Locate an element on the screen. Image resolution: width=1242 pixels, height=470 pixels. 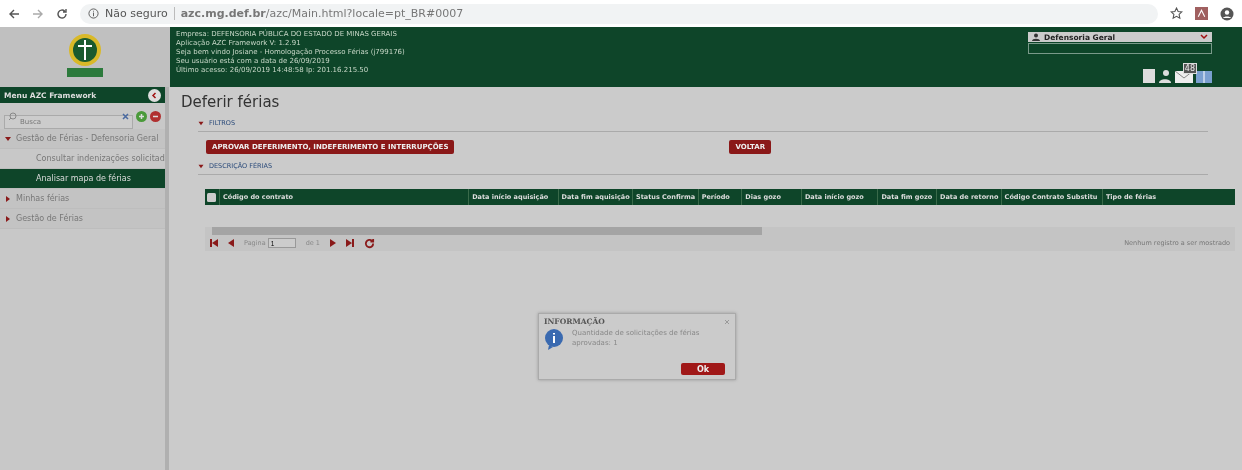
account-icon is located at coordinates (1227, 13).